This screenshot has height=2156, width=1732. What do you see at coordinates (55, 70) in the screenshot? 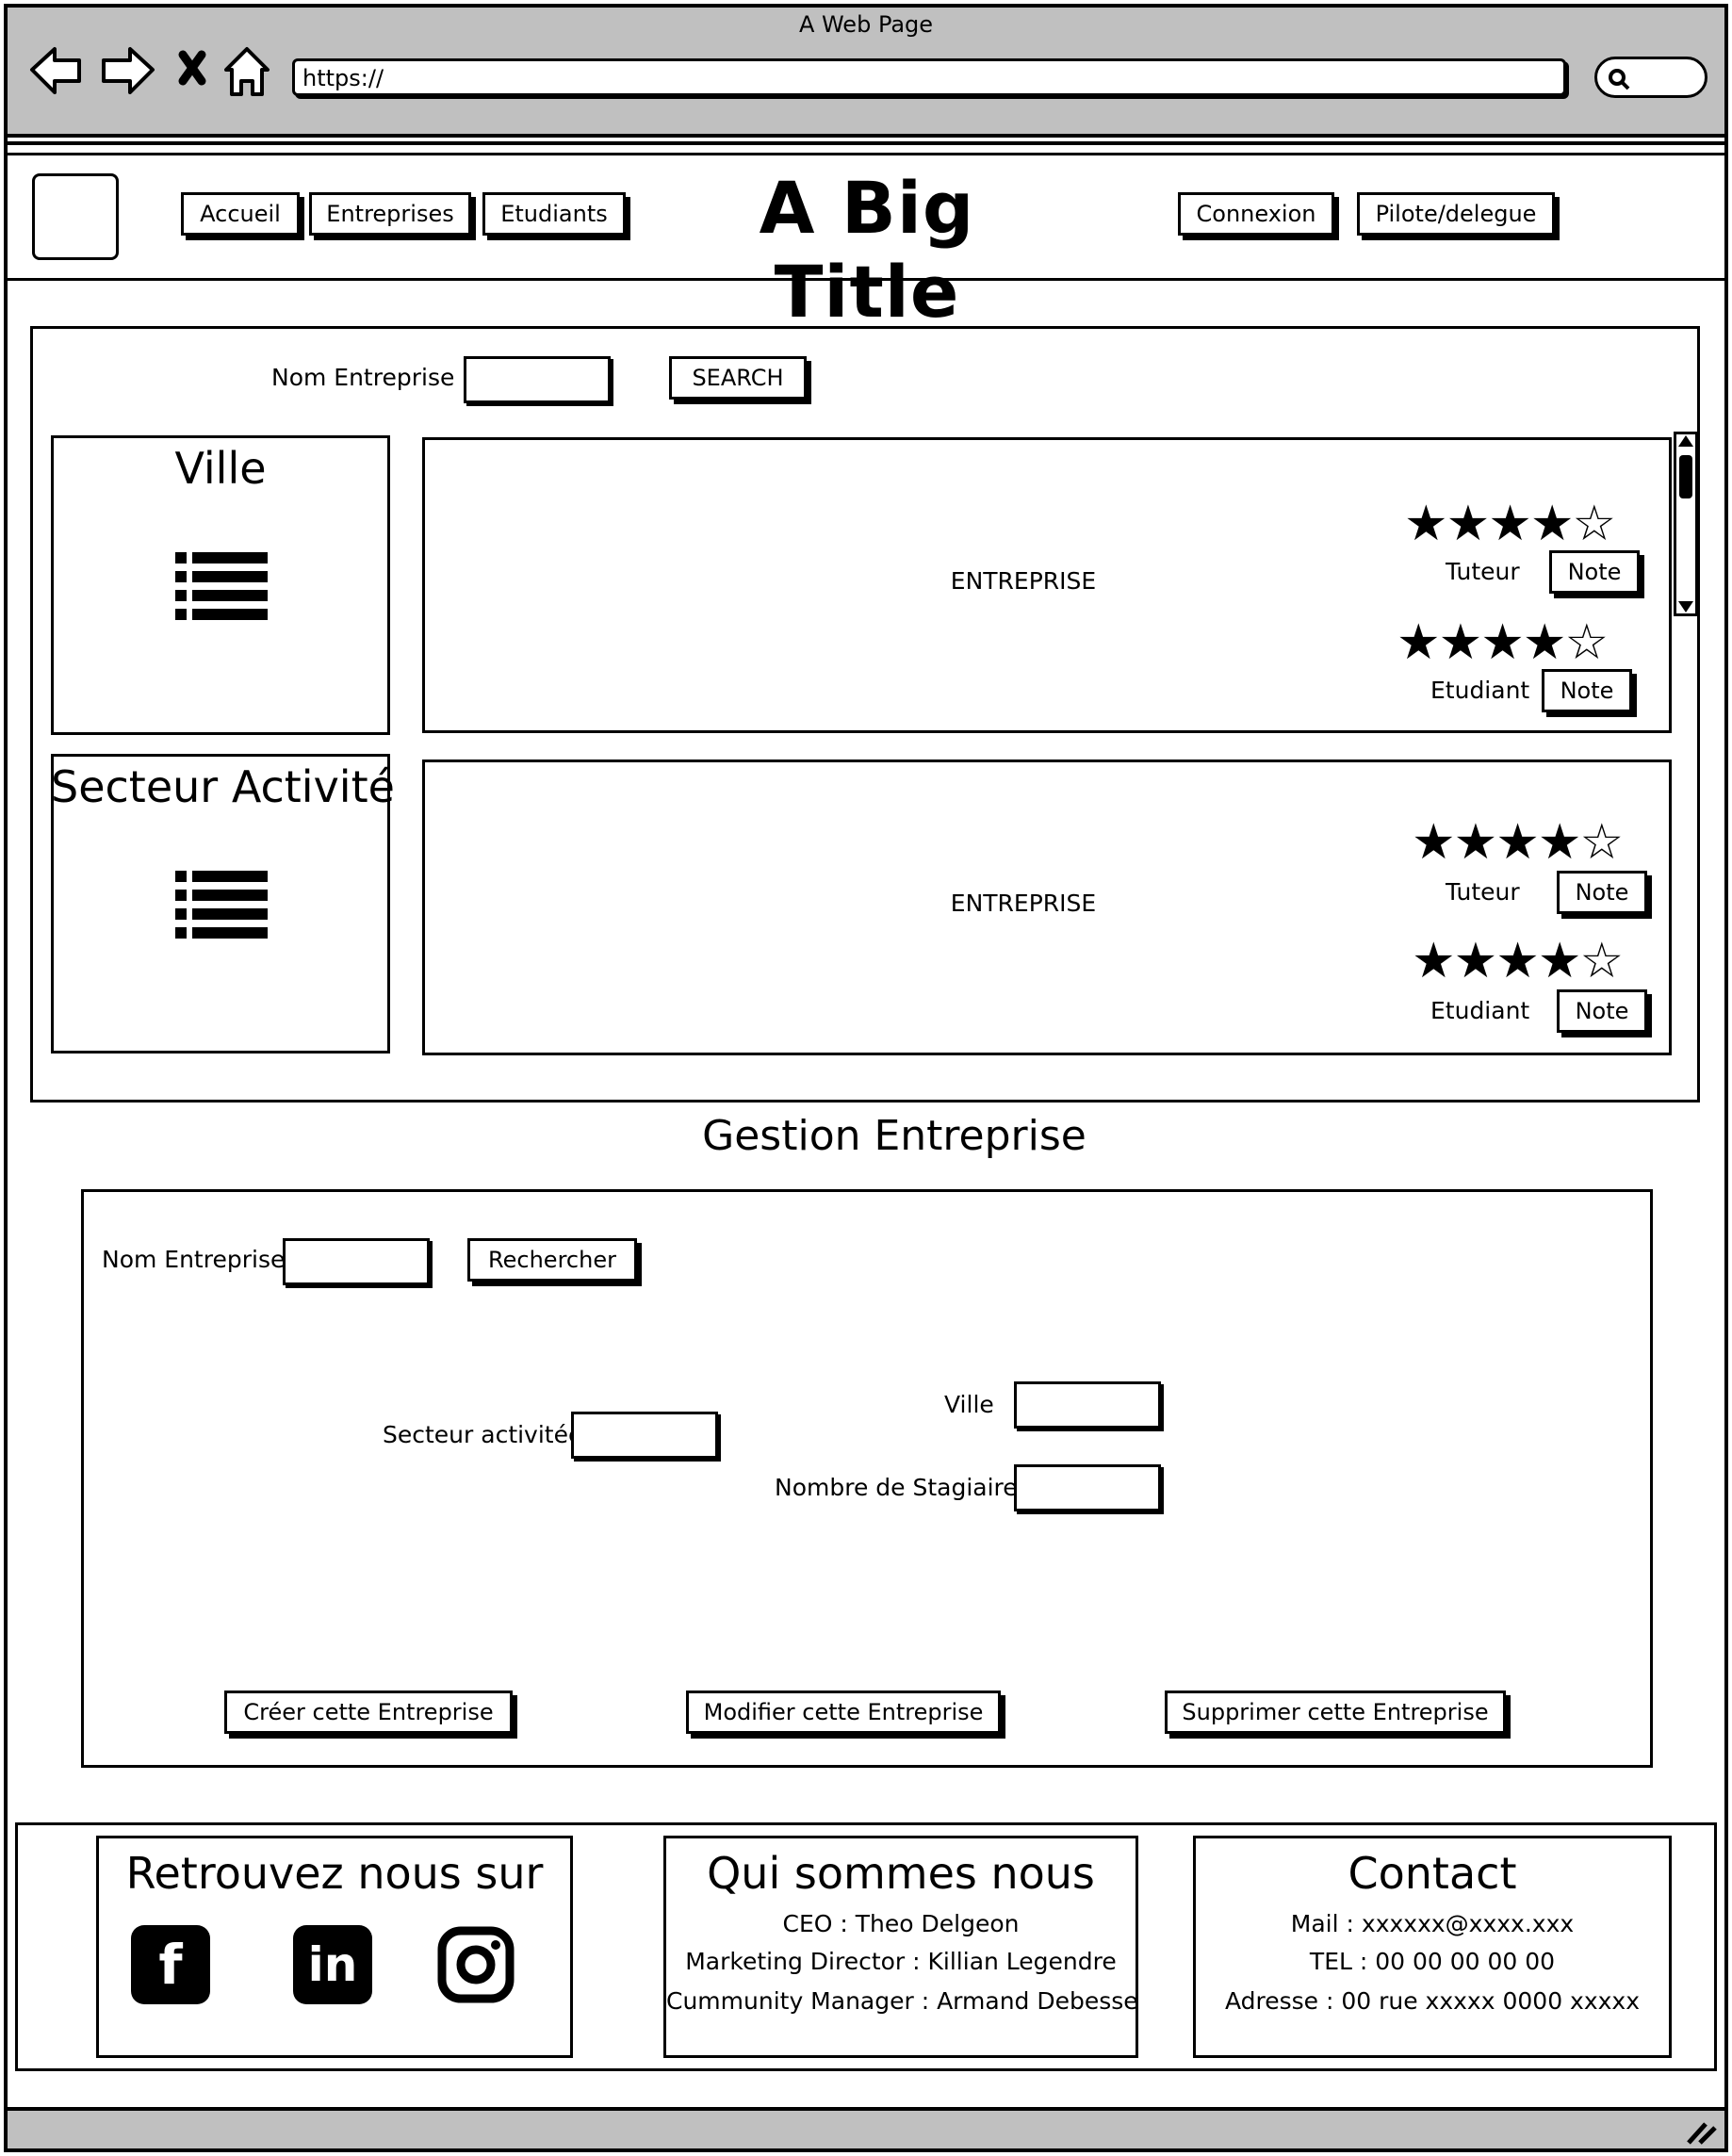
I see `back-icon` at bounding box center [55, 70].